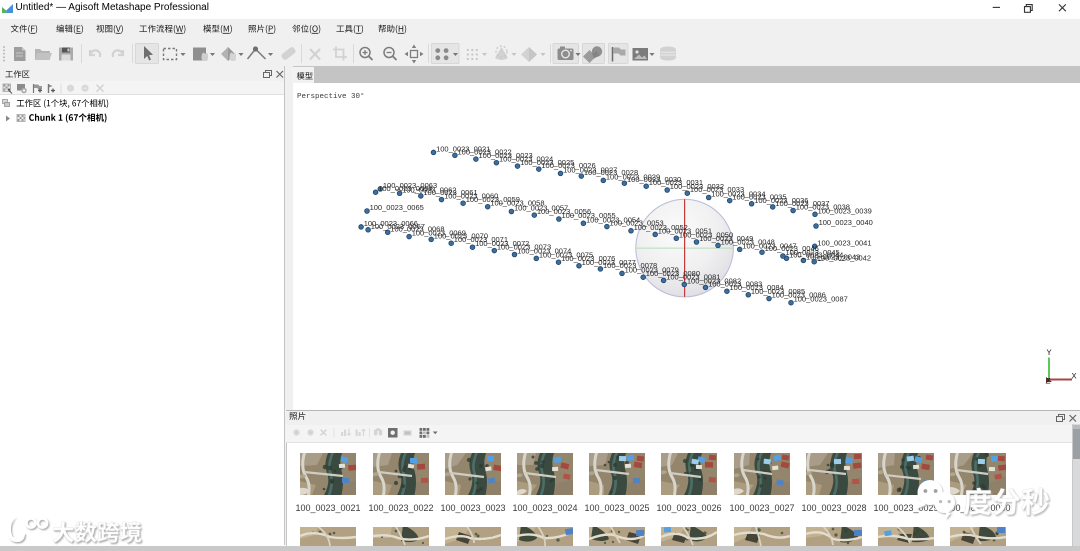 Image resolution: width=1080 pixels, height=551 pixels. I want to click on svg-text: 100_0023_0040, so click(846, 222).